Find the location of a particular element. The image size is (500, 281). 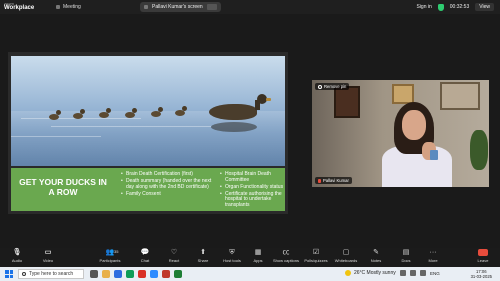

search-icon is located at coordinates (24, 274).